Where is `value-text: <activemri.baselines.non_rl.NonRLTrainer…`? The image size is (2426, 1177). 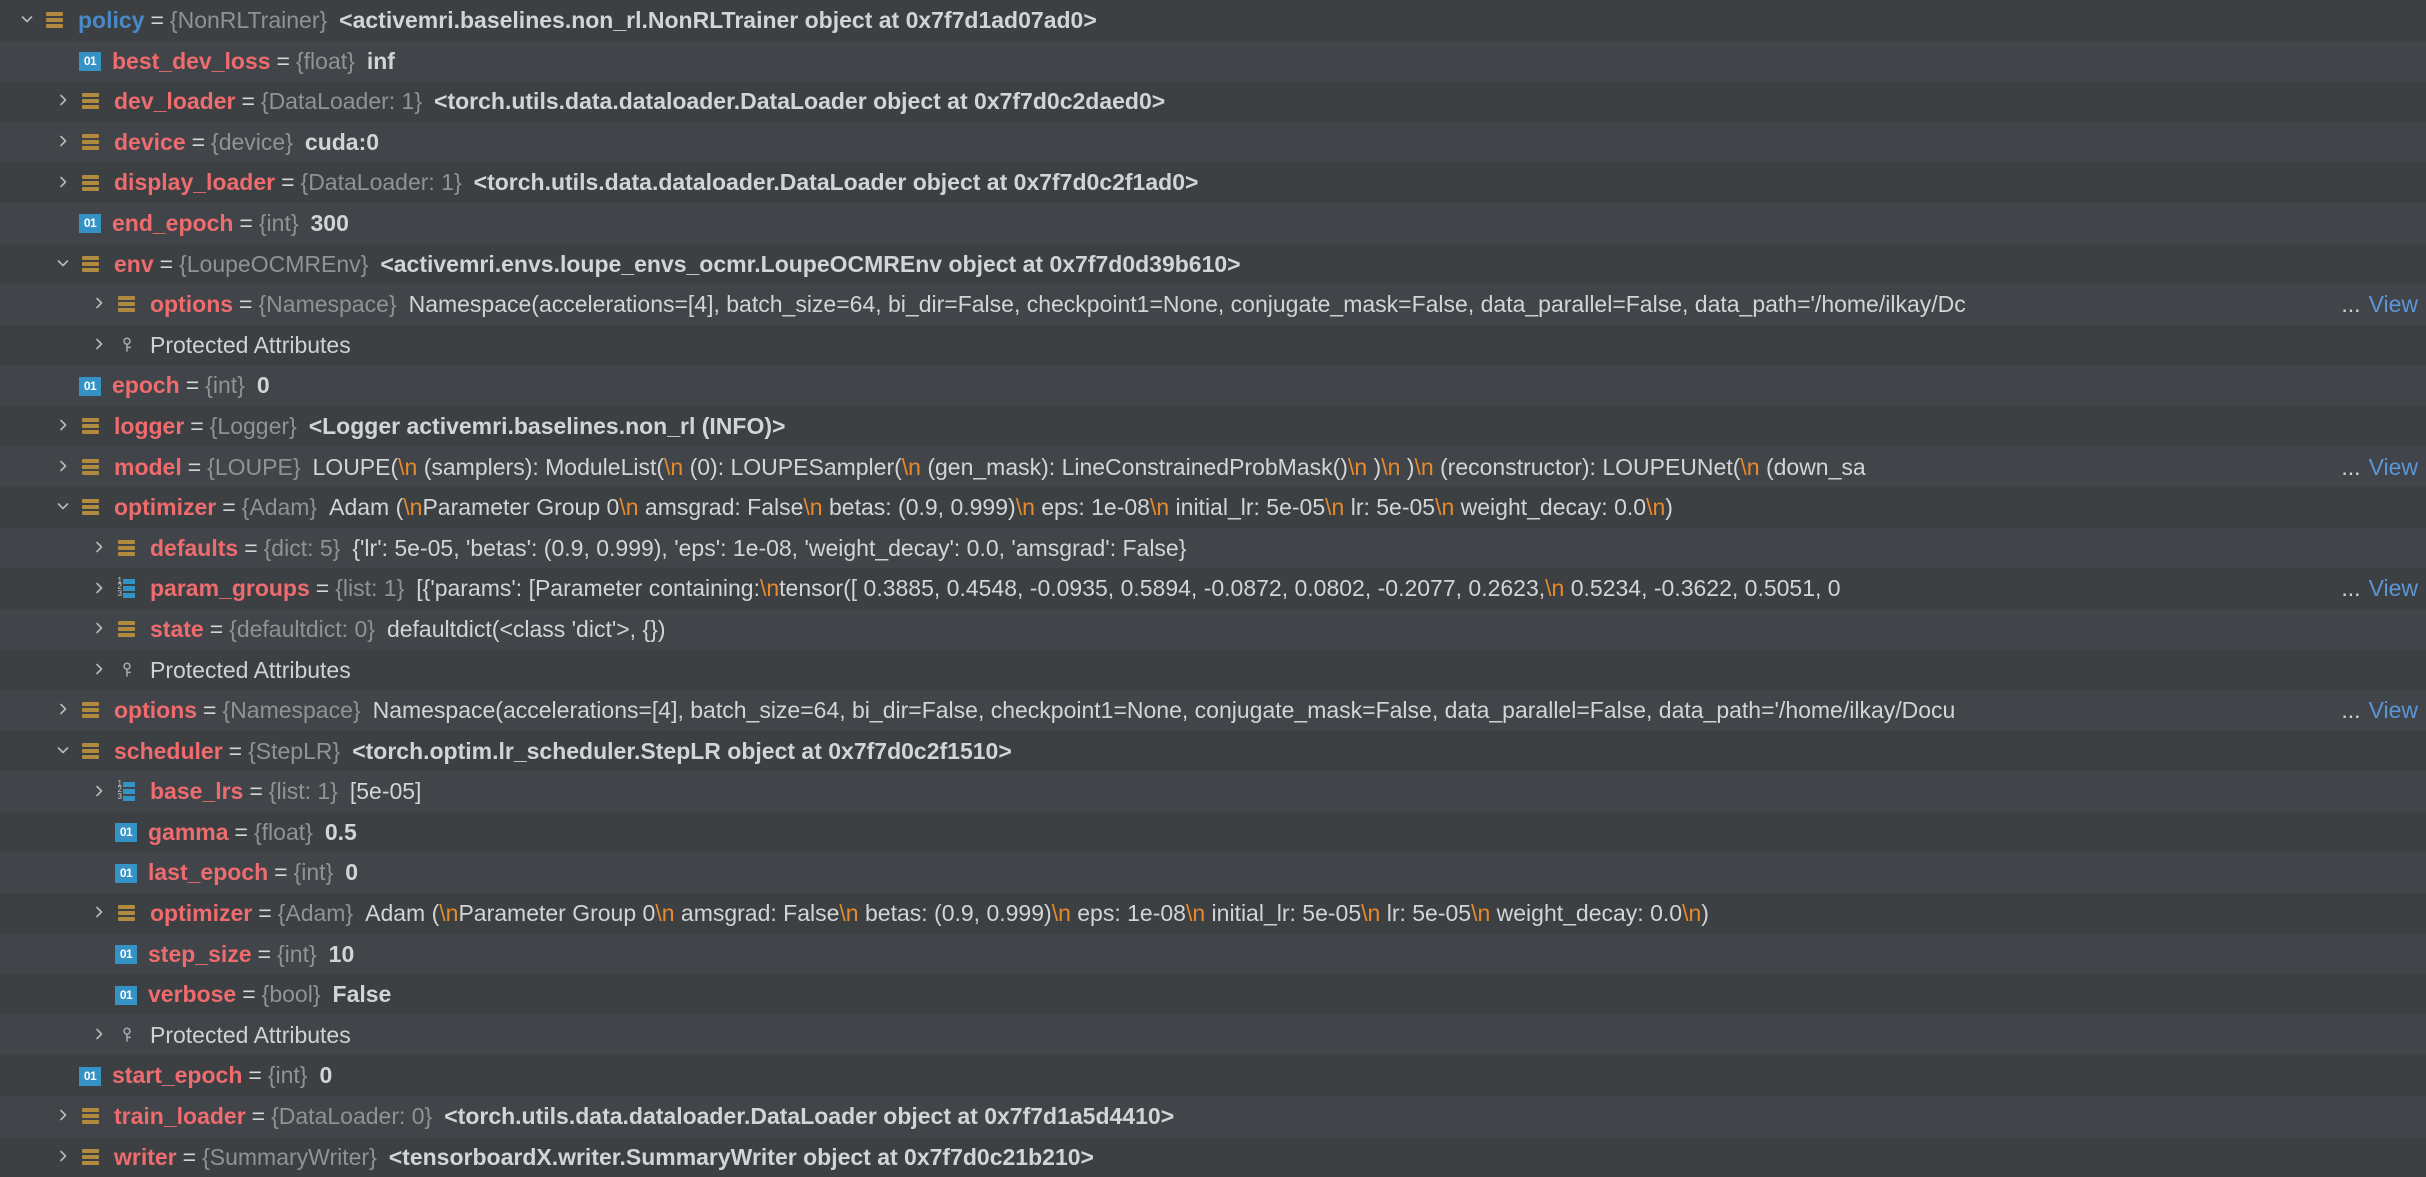 value-text: <activemri.baselines.non_rl.NonRLTrainer… is located at coordinates (718, 20).